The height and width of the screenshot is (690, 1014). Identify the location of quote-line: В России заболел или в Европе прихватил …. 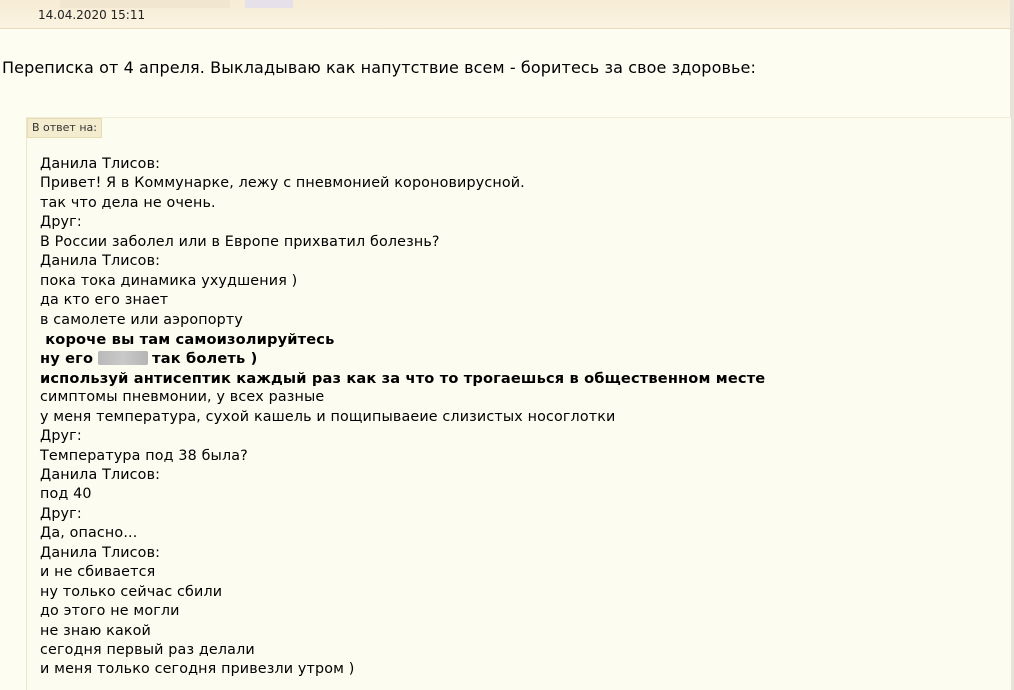
(240, 241).